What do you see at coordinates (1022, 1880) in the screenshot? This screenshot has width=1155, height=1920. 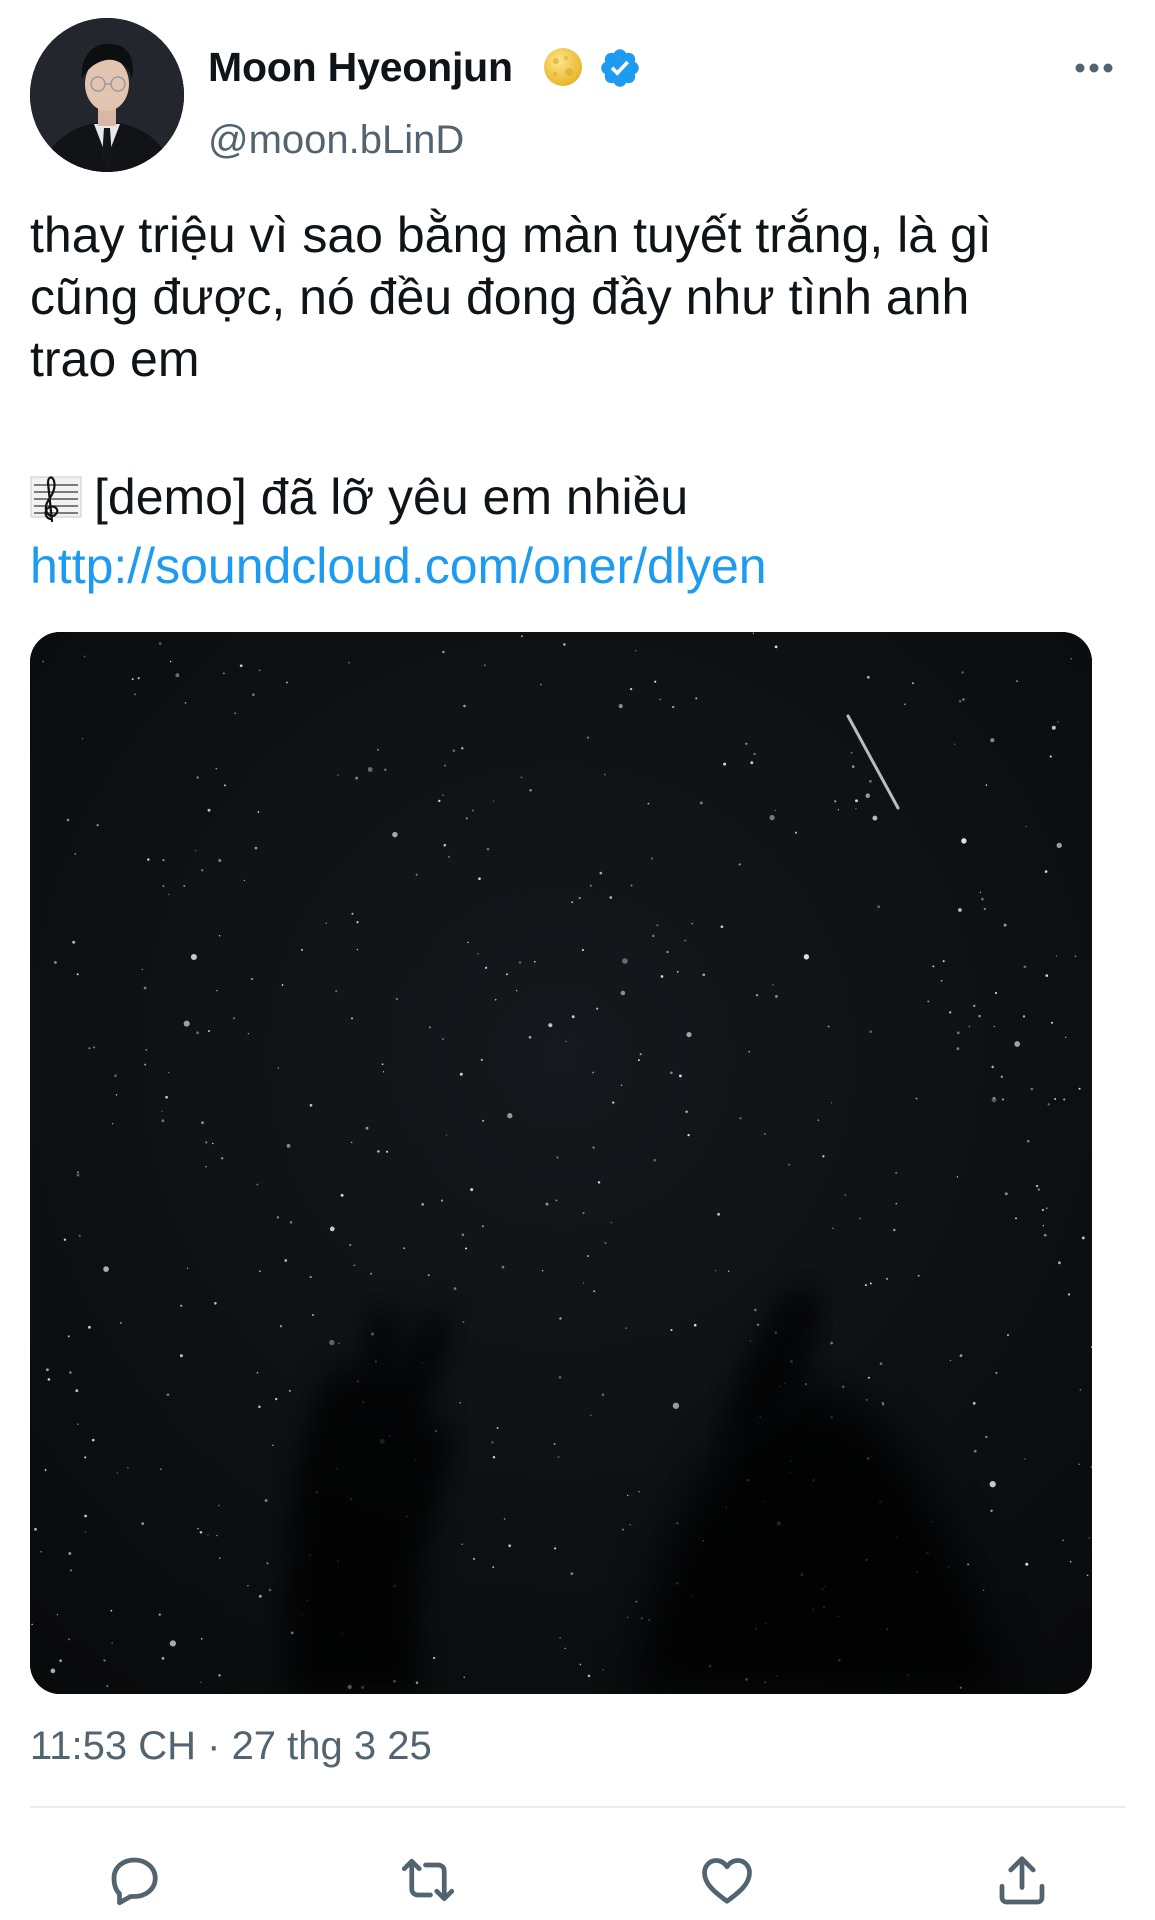 I see `share-icon` at bounding box center [1022, 1880].